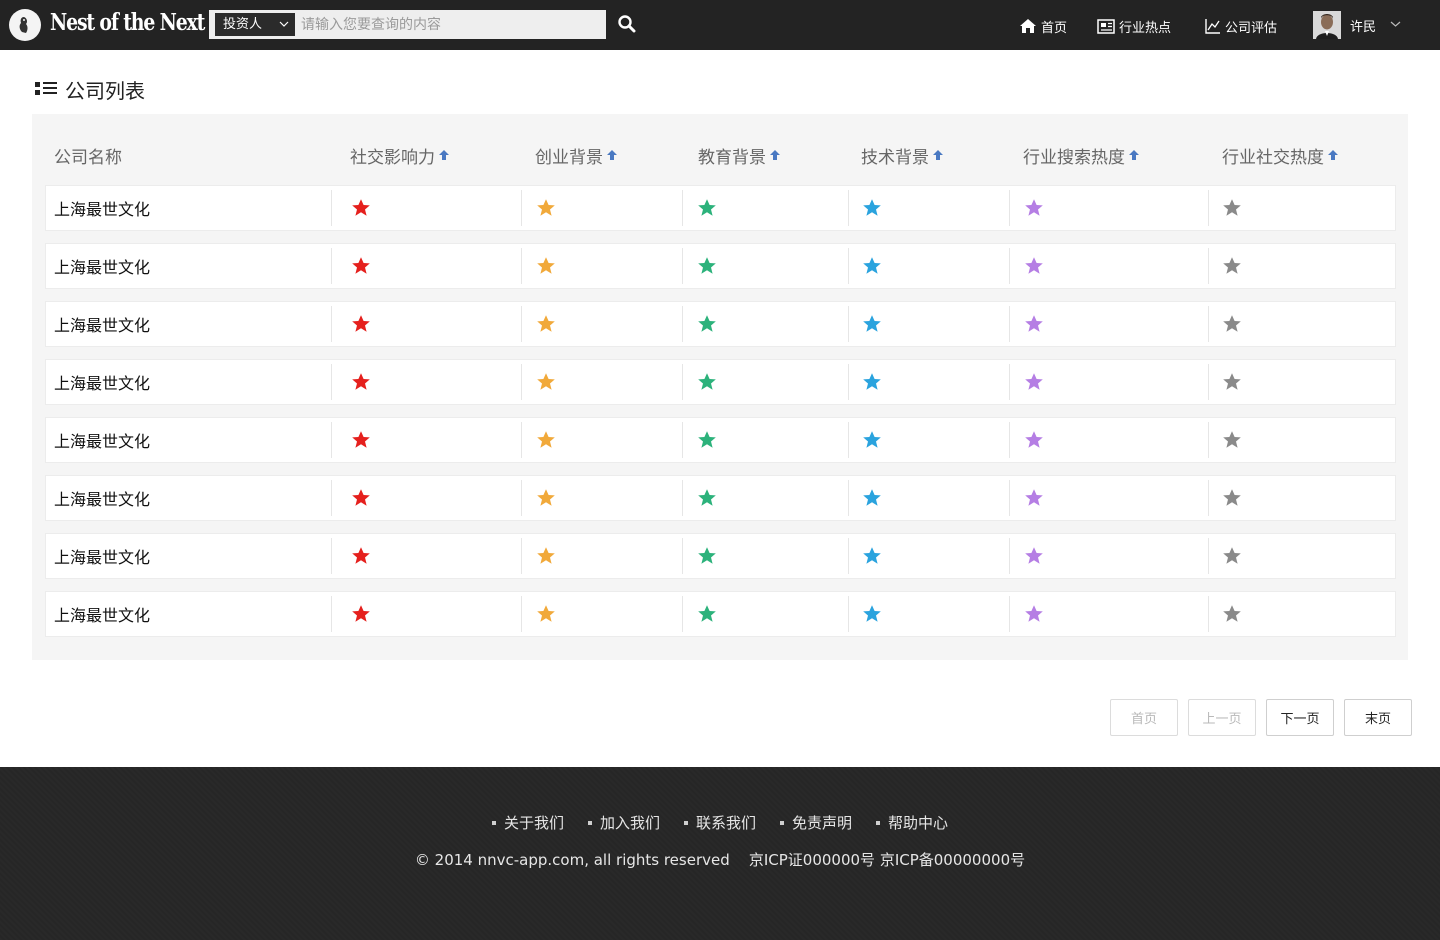 Image resolution: width=1440 pixels, height=940 pixels. What do you see at coordinates (1327, 25) in the screenshot?
I see `avatar` at bounding box center [1327, 25].